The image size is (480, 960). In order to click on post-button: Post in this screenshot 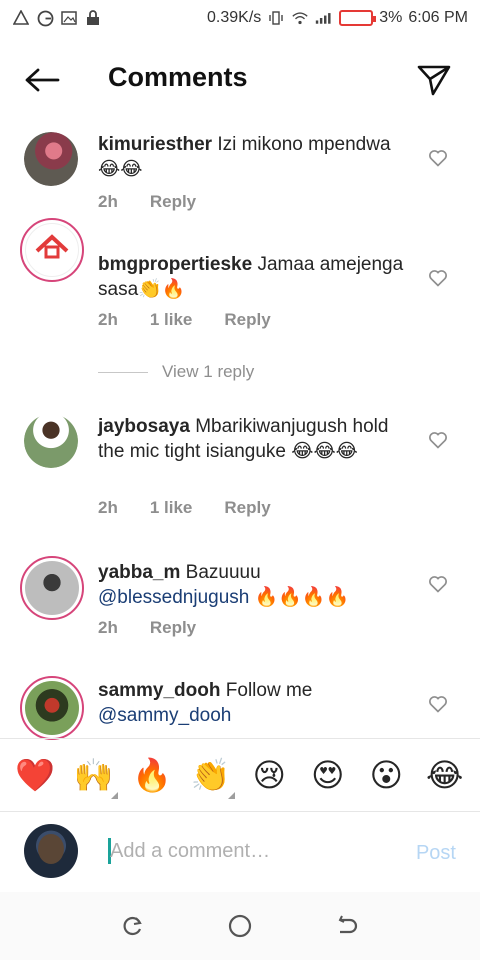, I will do `click(436, 853)`.